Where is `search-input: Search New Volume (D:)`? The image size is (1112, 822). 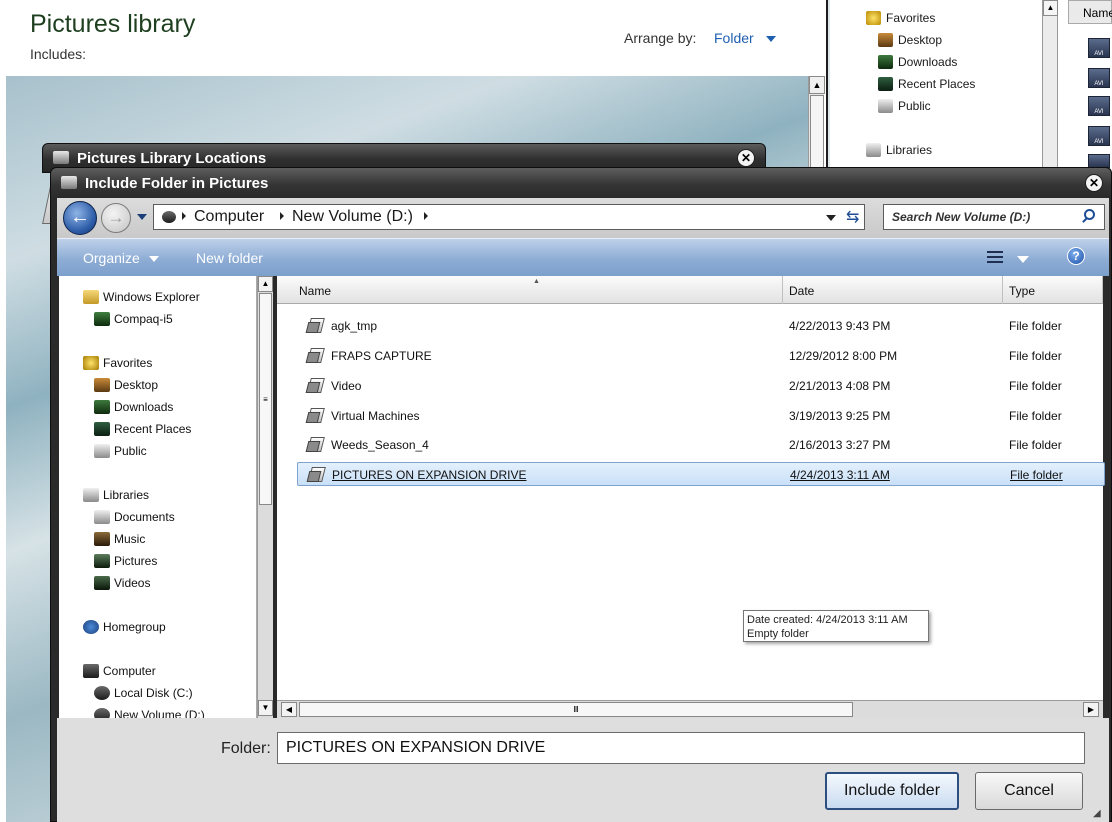
search-input: Search New Volume (D:) is located at coordinates (994, 217).